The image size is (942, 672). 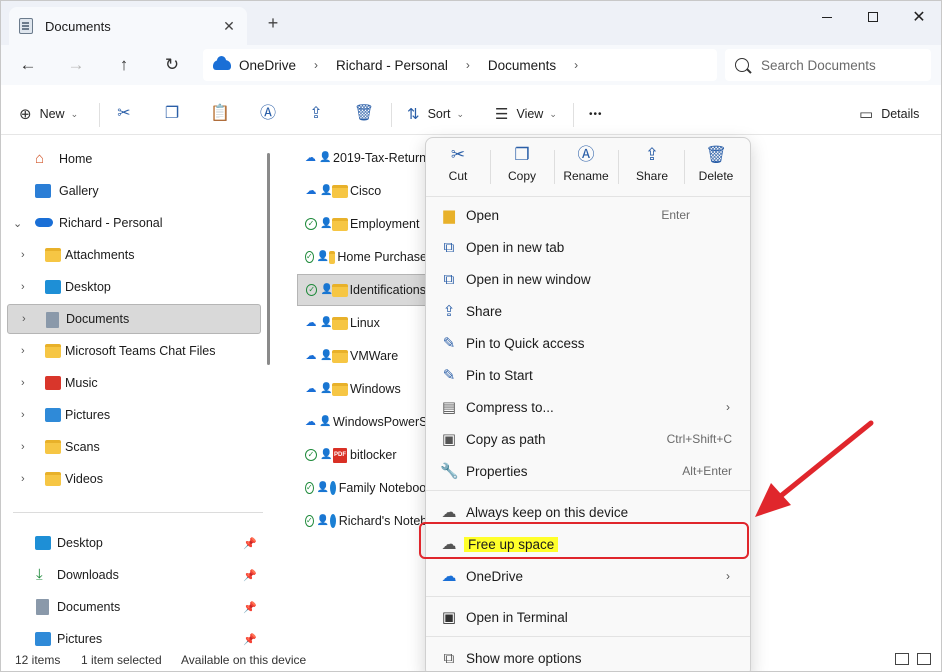 What do you see at coordinates (902, 659) in the screenshot?
I see `details-view-icon` at bounding box center [902, 659].